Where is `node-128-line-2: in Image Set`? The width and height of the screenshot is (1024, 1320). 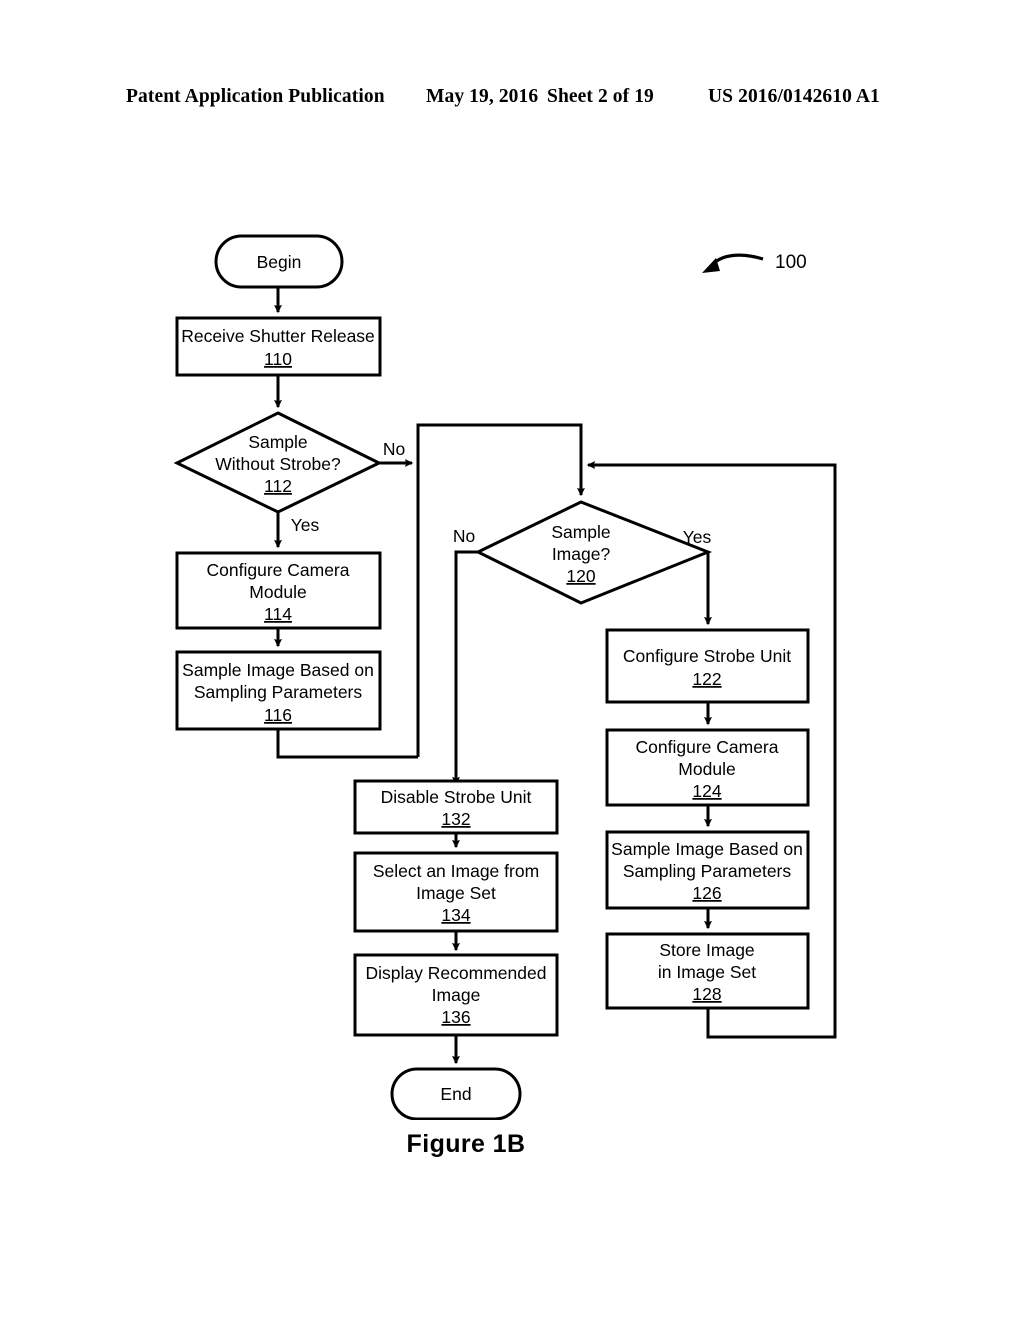 node-128-line-2: in Image Set is located at coordinates (707, 972).